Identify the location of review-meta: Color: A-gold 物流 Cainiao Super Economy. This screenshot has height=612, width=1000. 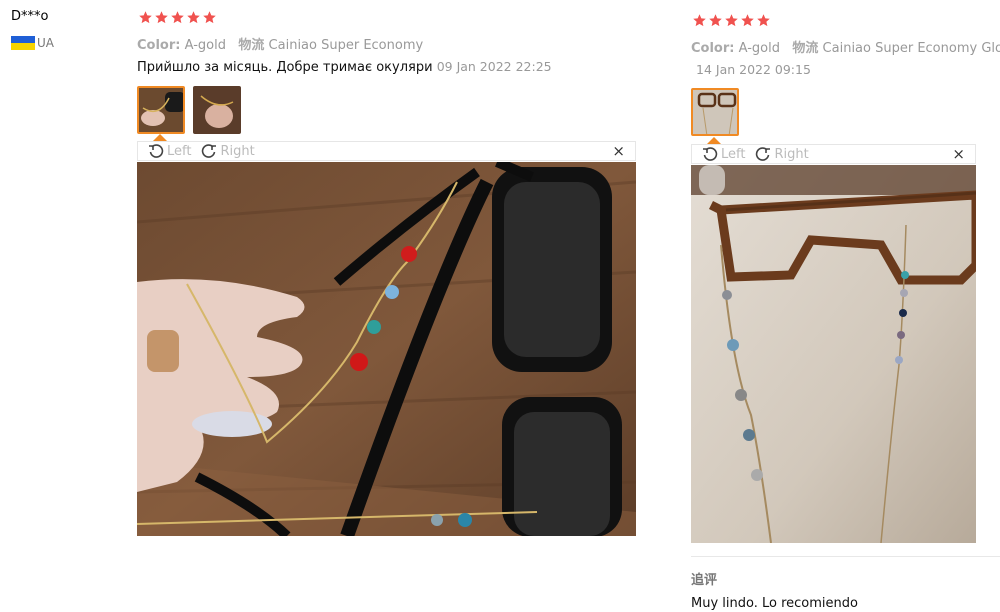
(280, 43).